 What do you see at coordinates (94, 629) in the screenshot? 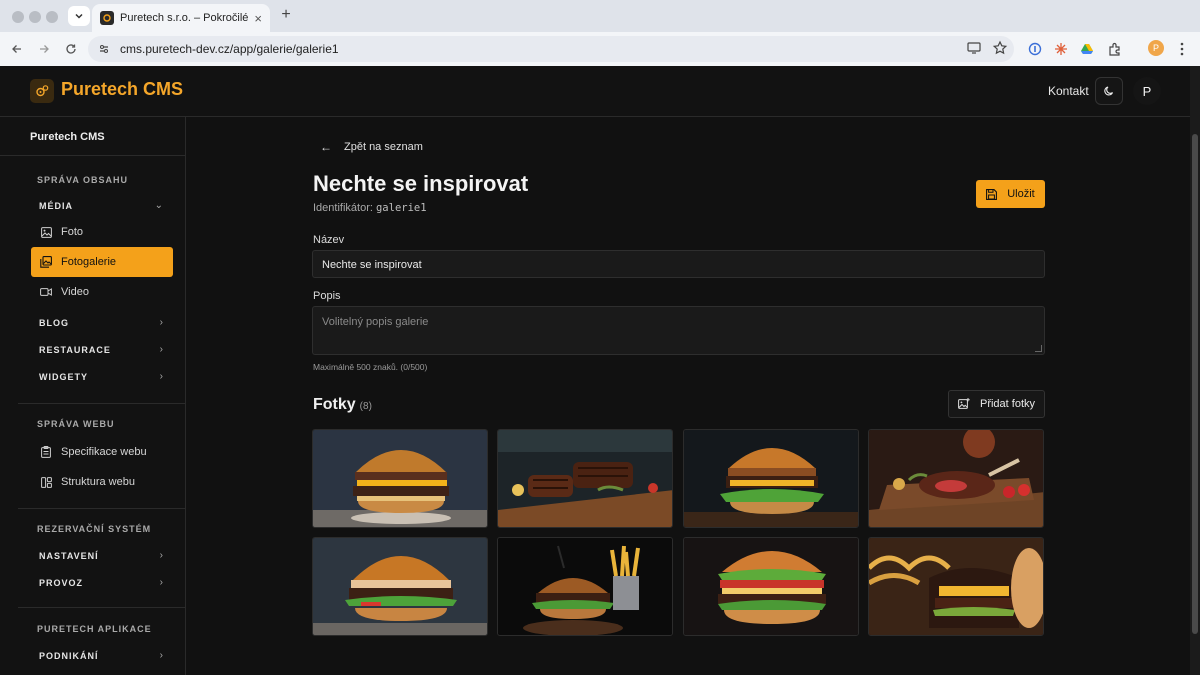
I see `section-puretech-apps: PURETECH APLIKACE` at bounding box center [94, 629].